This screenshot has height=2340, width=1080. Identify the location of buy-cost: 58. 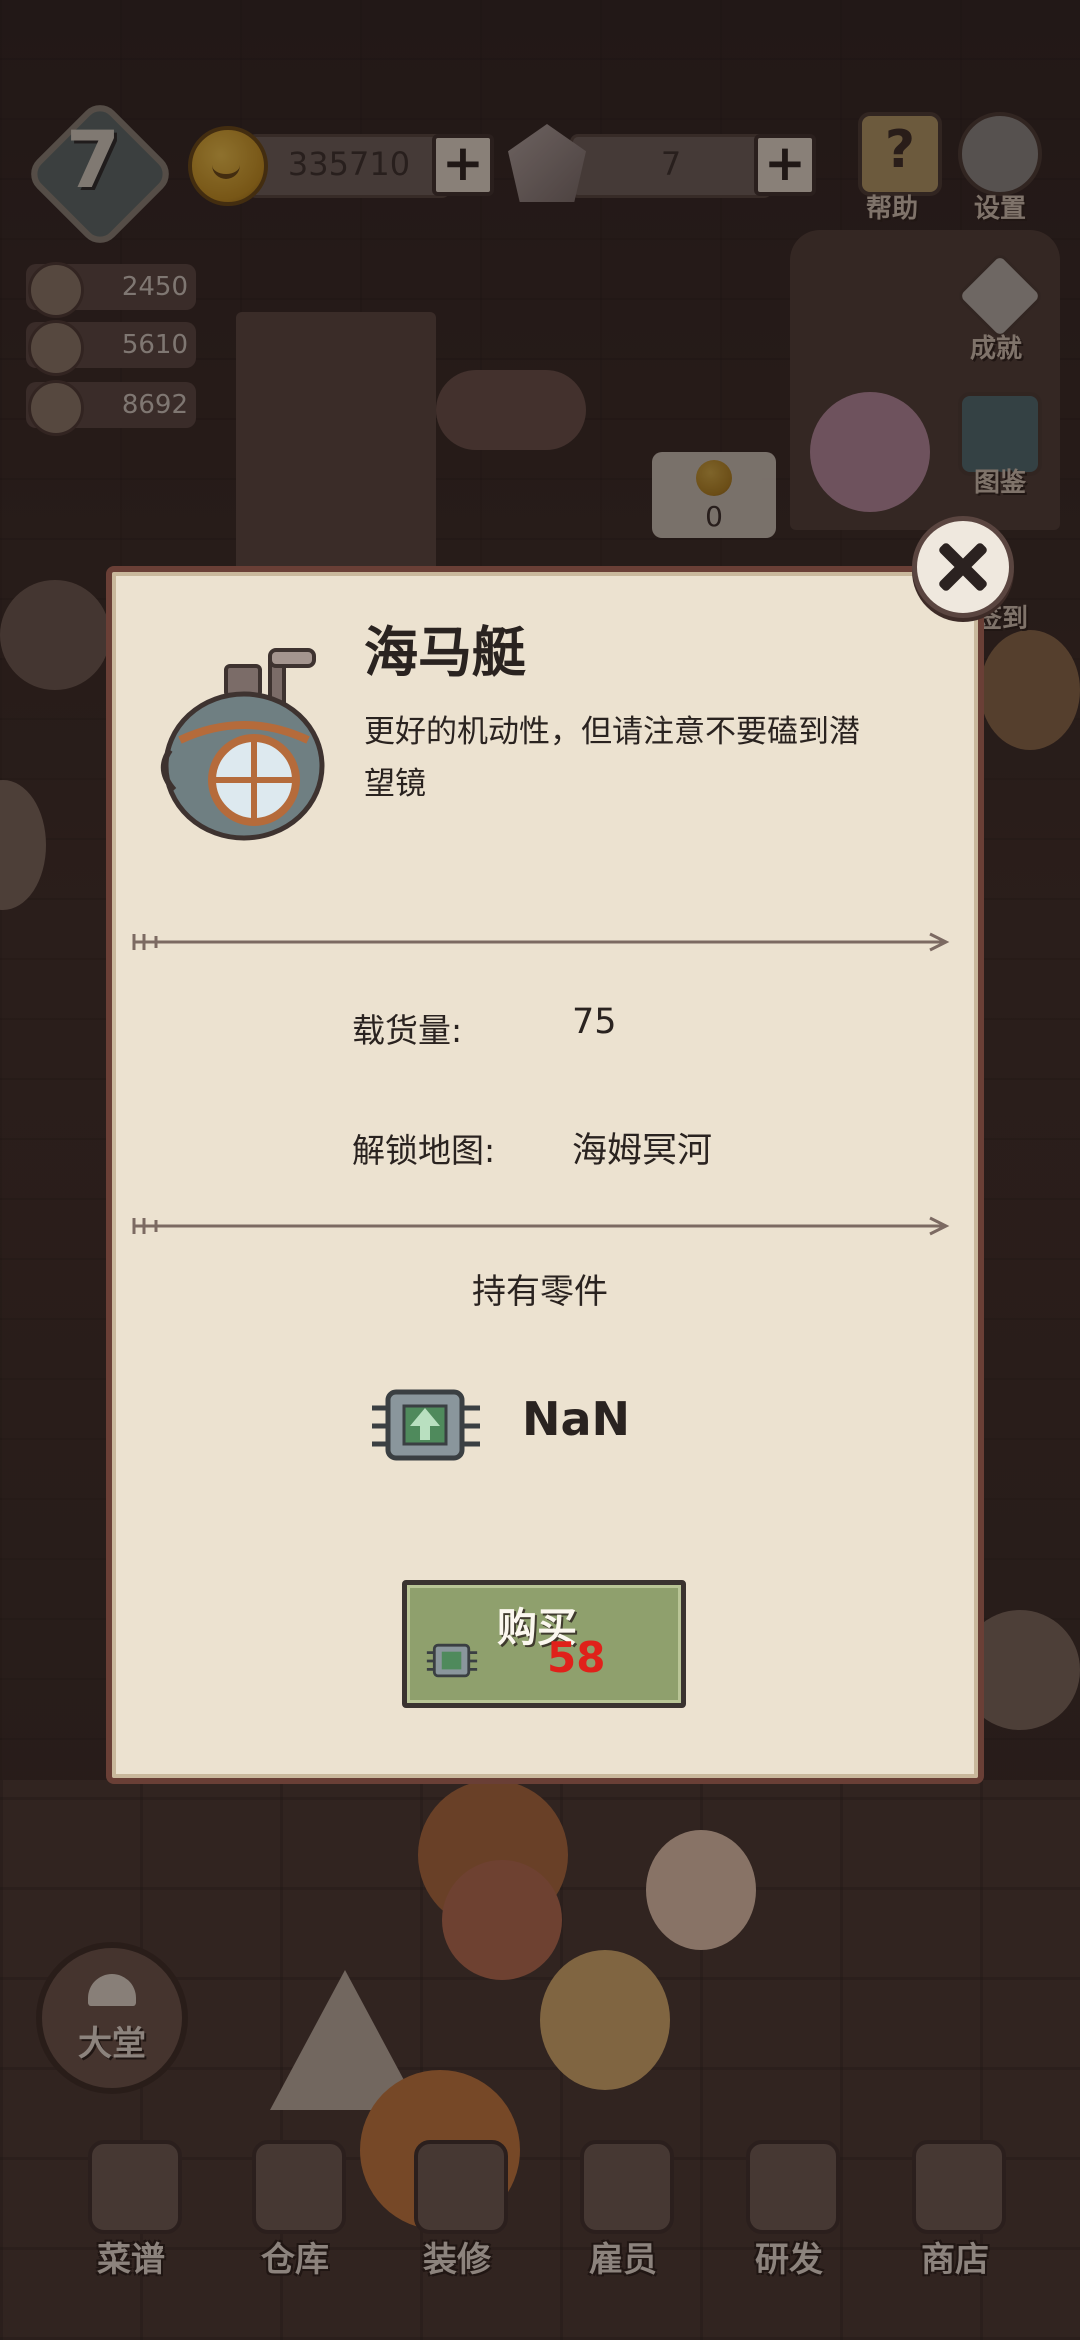
(576, 1657).